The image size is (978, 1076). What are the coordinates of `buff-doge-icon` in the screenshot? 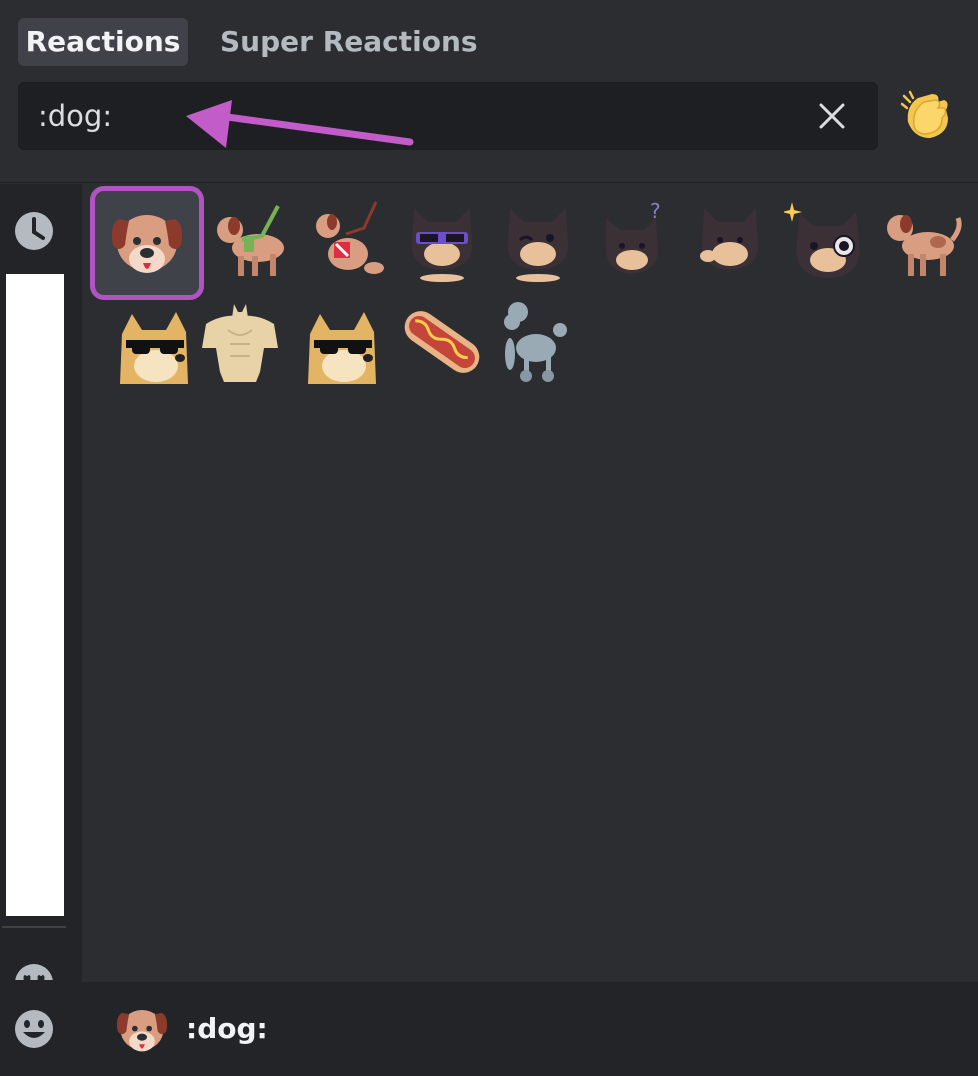 It's located at (240, 343).